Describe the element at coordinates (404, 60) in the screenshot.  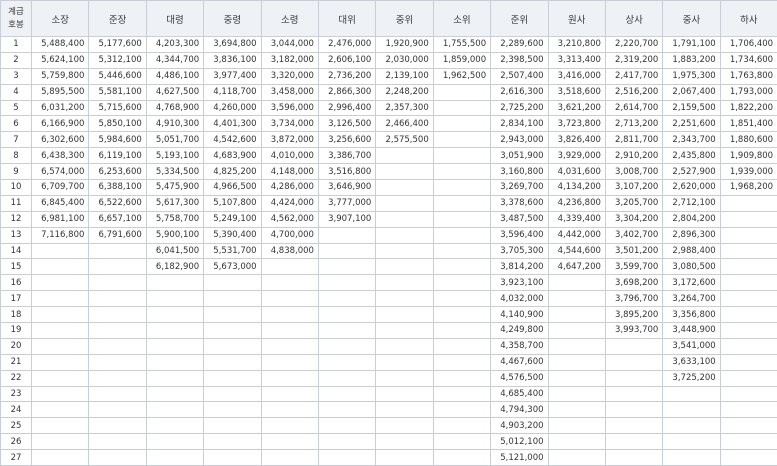
I see `salary-cell: 2,030,000` at that location.